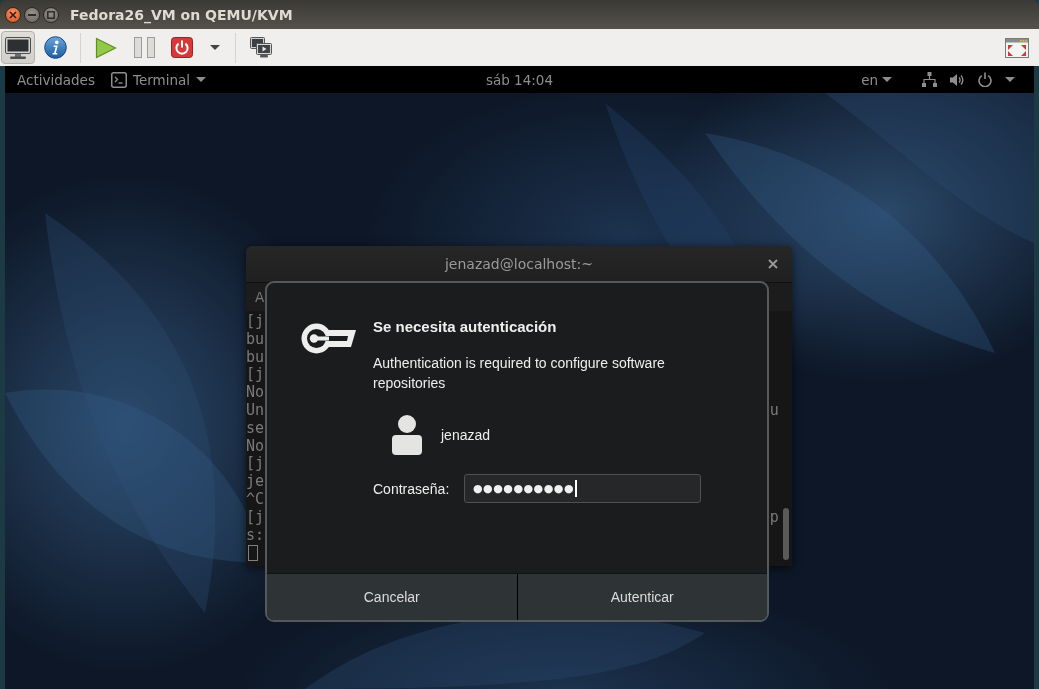 Image resolution: width=1039 pixels, height=689 pixels. I want to click on terminal-text: je, so click(255, 482).